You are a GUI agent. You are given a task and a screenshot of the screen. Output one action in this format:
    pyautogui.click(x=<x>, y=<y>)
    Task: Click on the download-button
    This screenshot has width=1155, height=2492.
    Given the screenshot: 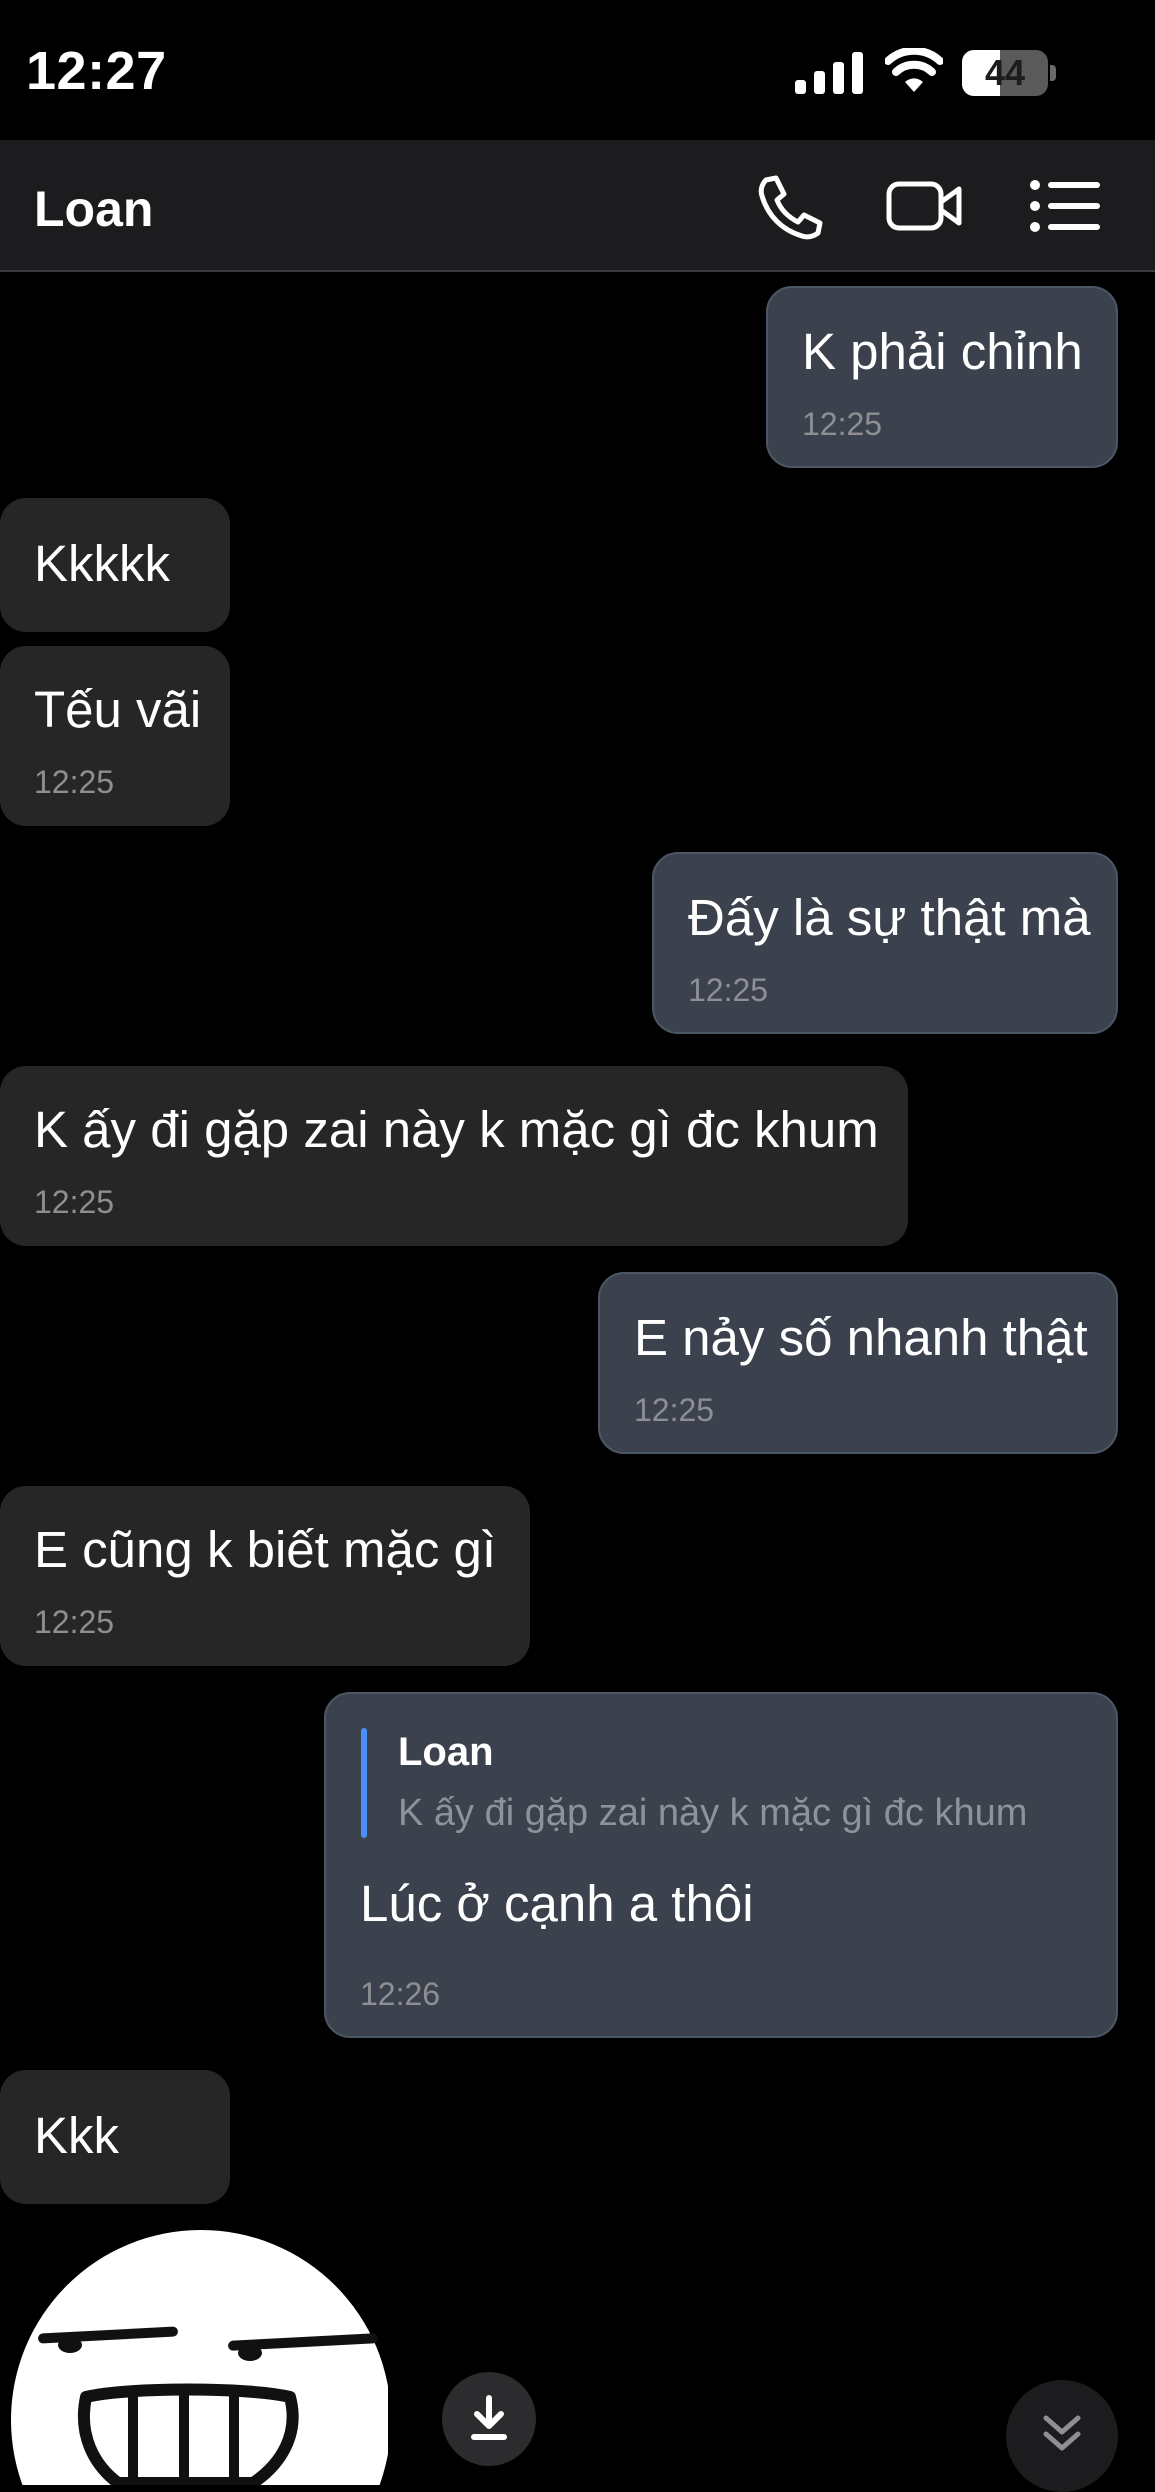 What is the action you would take?
    pyautogui.click(x=489, y=2419)
    